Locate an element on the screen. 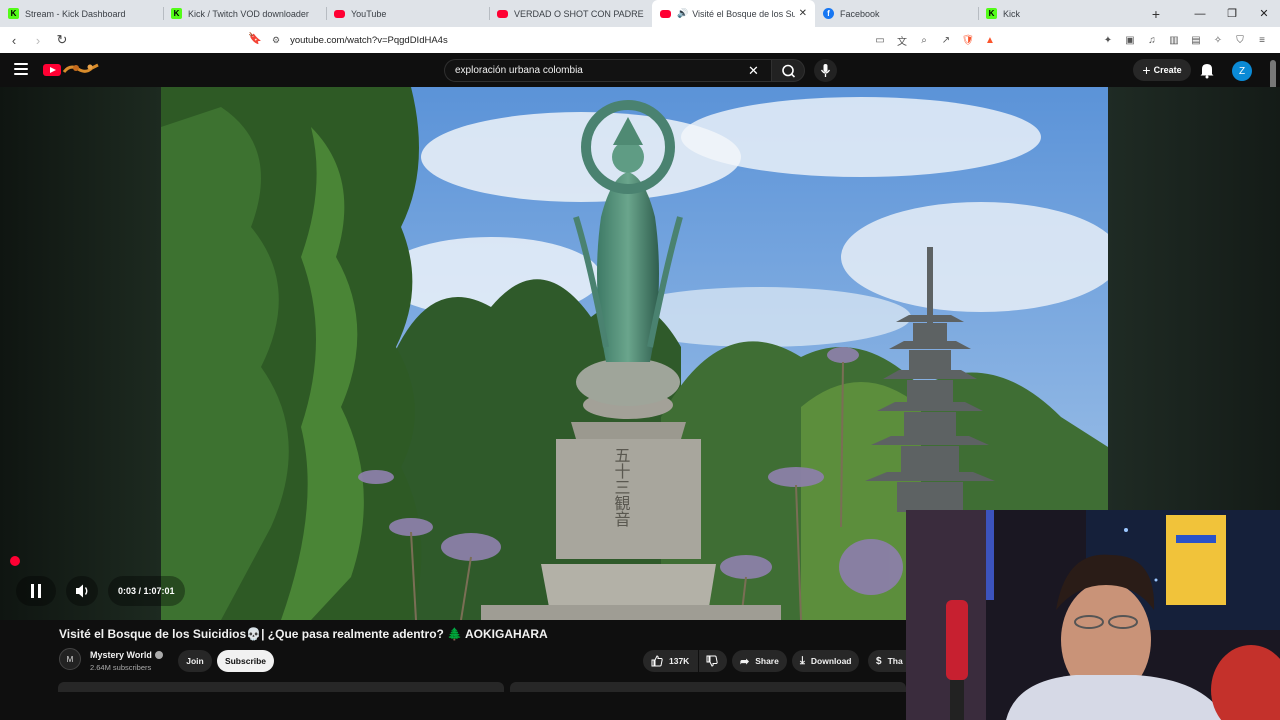 The image size is (1280, 720). share-button: ➦ Share is located at coordinates (759, 661).